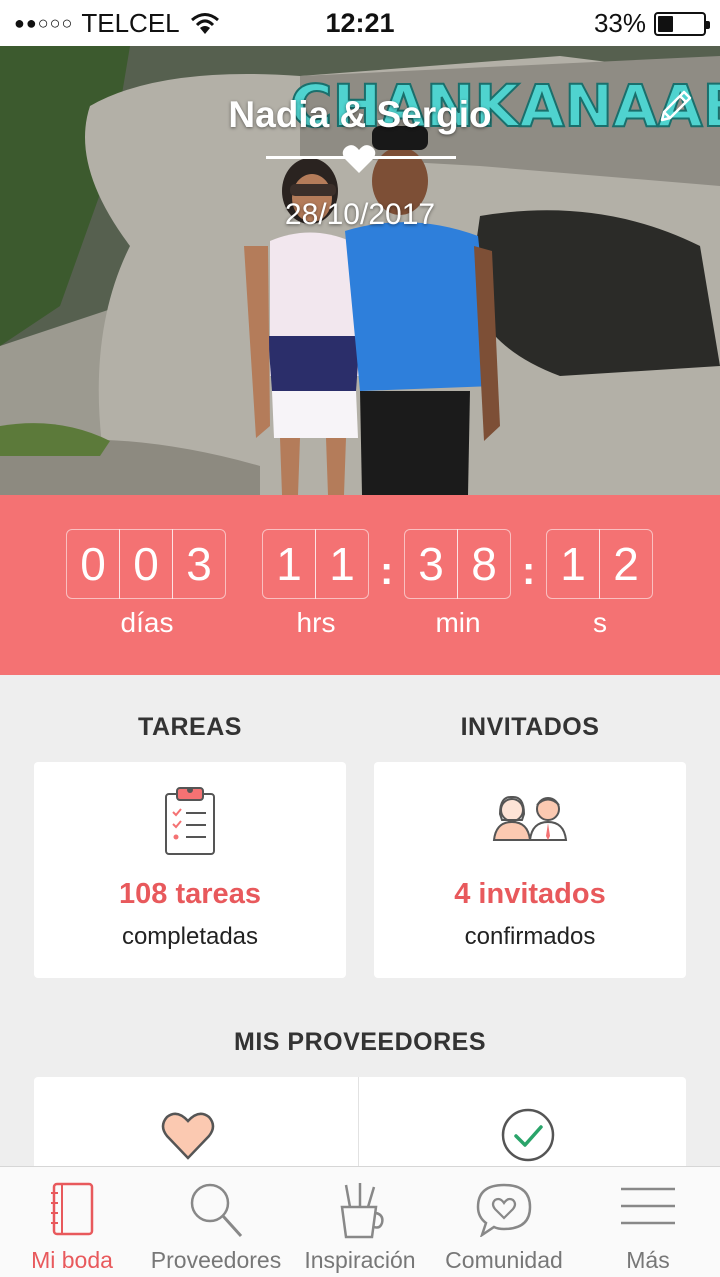 This screenshot has width=720, height=1277. Describe the element at coordinates (530, 727) in the screenshot. I see `guests-section-title: INVITADOS` at that location.